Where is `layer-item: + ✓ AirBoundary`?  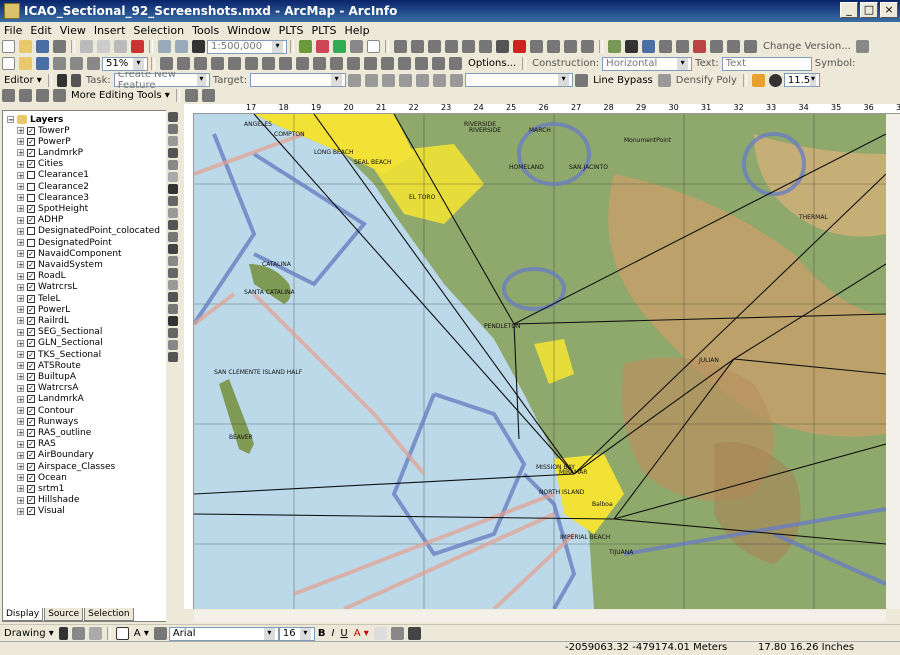
layer-item: + ✓ AirBoundary is located at coordinates (55, 455).